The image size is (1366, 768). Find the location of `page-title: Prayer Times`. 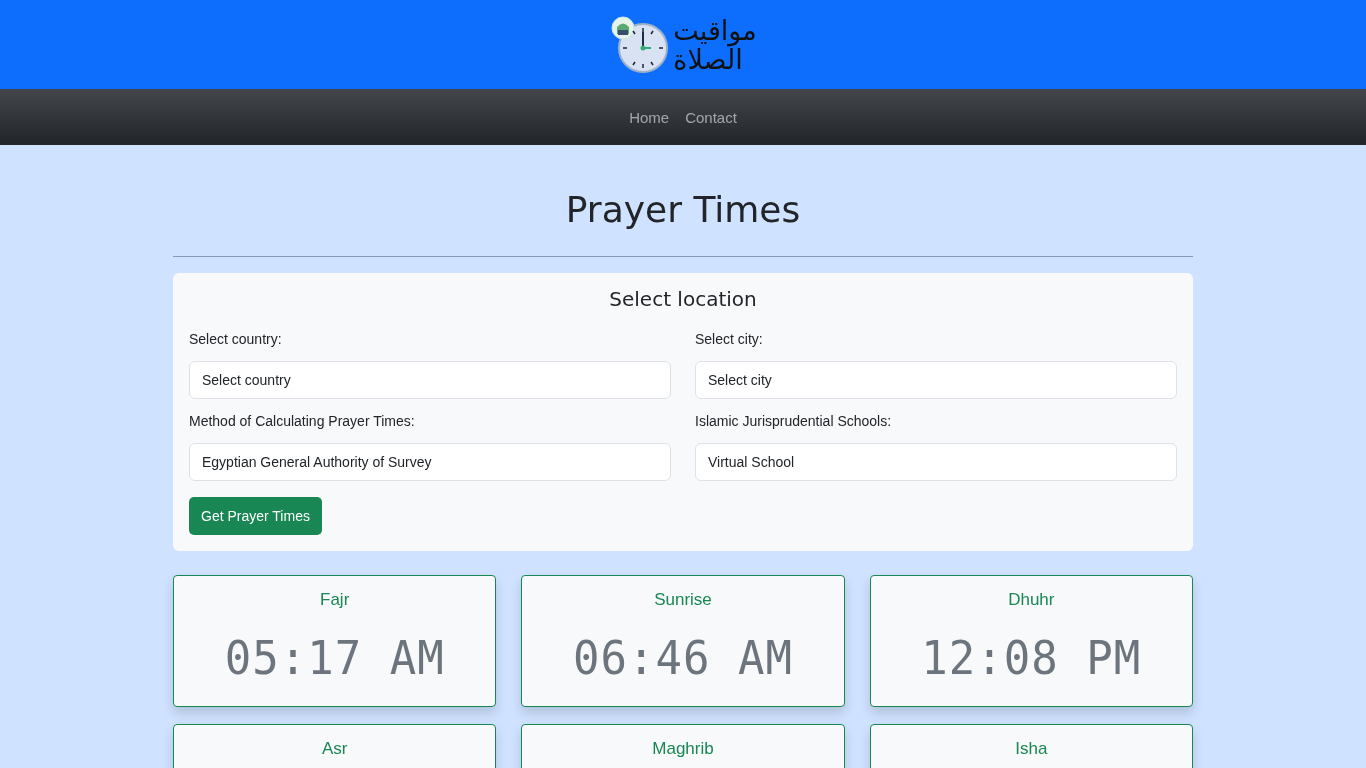

page-title: Prayer Times is located at coordinates (683, 209).